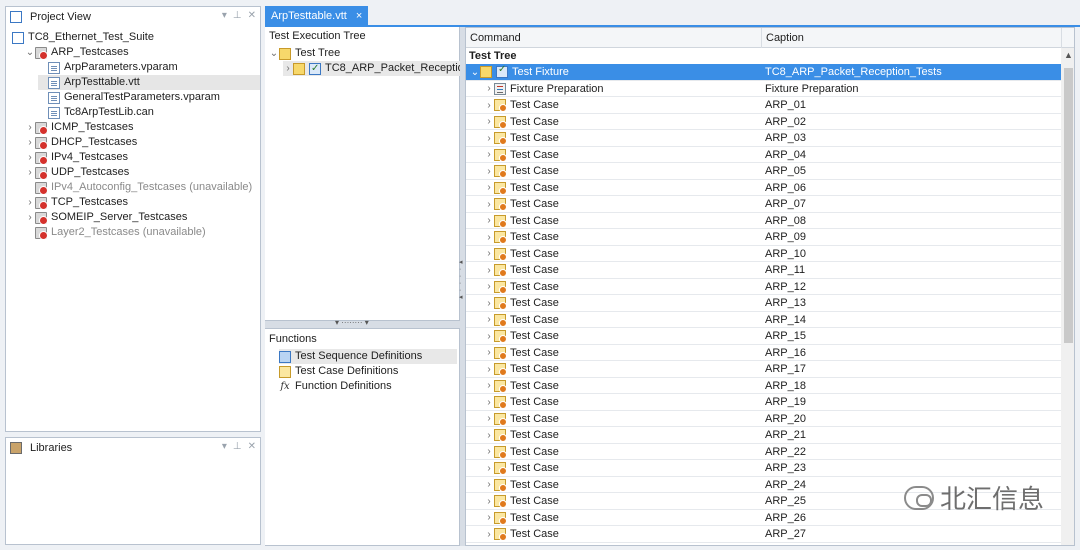  I want to click on grid-row-test-case: › Test Case ARP_09, so click(763, 237).